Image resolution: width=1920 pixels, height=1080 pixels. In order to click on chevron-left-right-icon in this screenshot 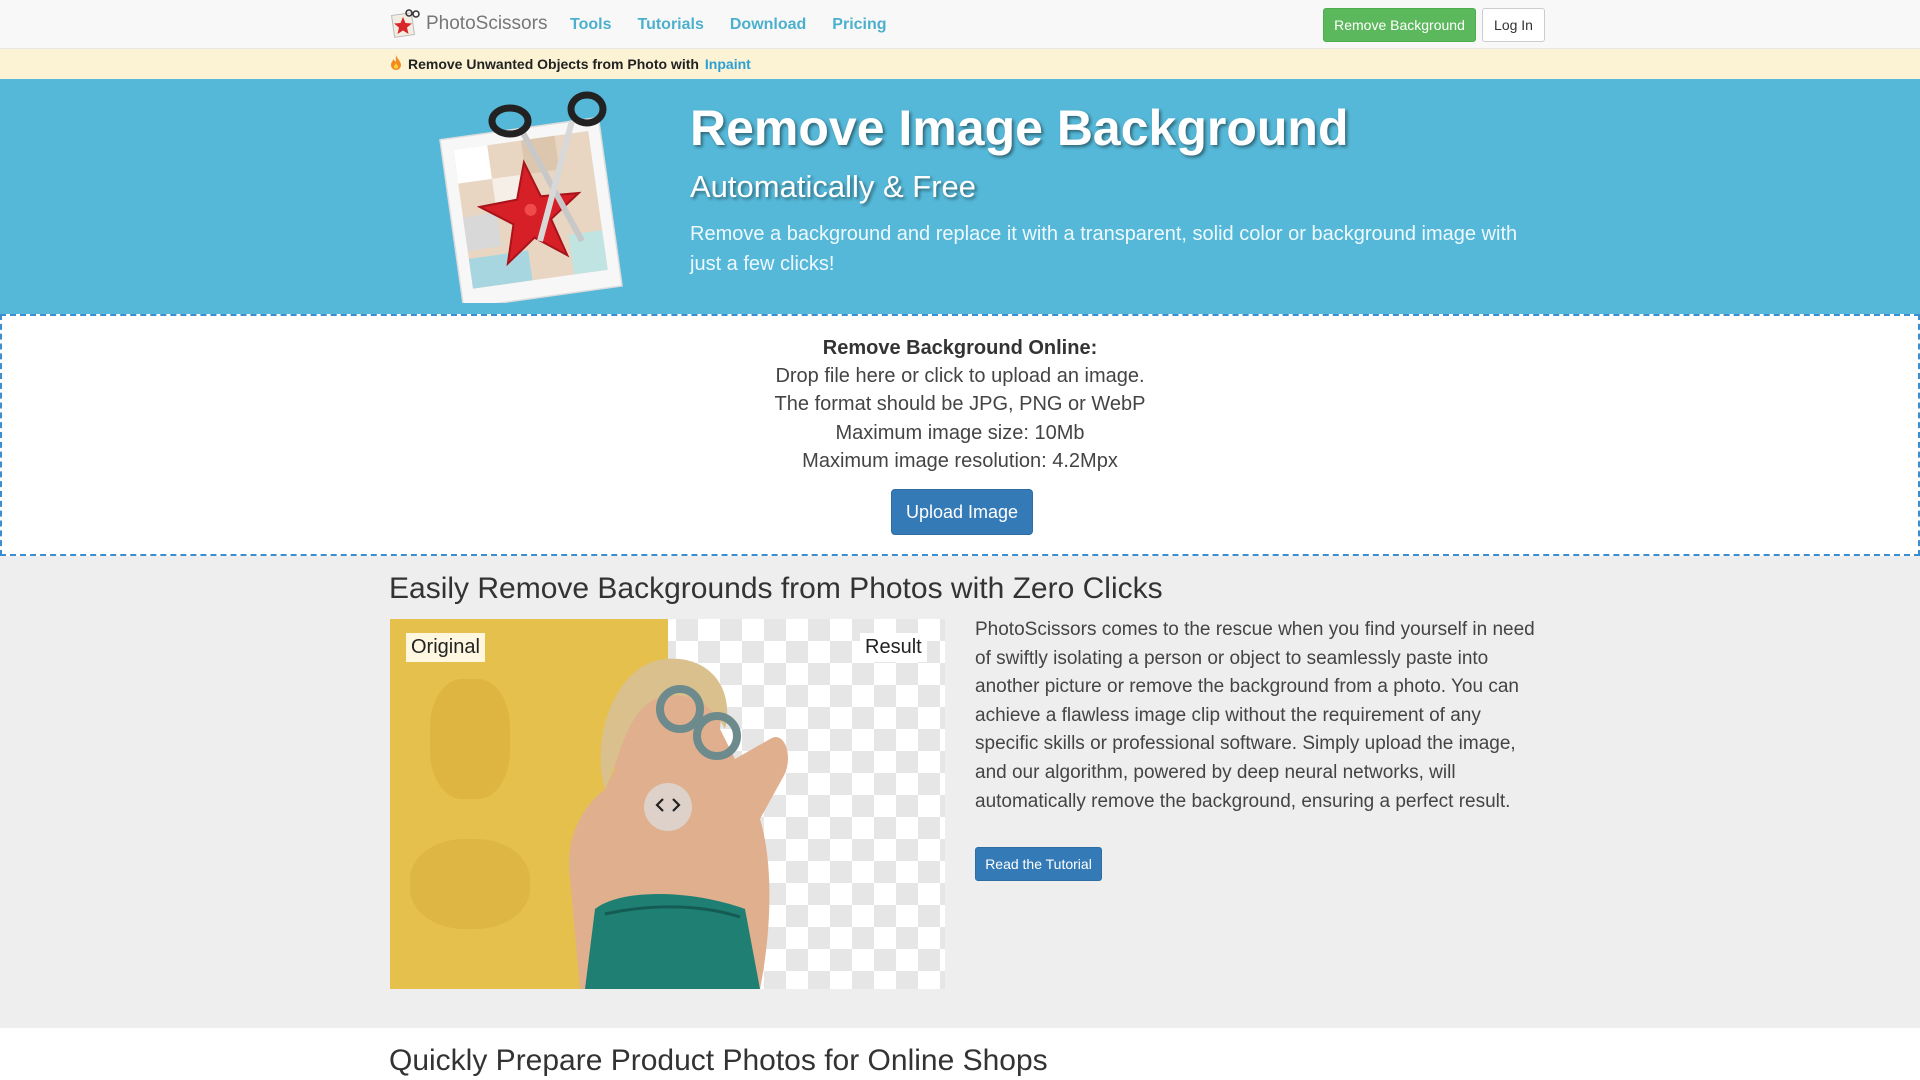, I will do `click(668, 807)`.